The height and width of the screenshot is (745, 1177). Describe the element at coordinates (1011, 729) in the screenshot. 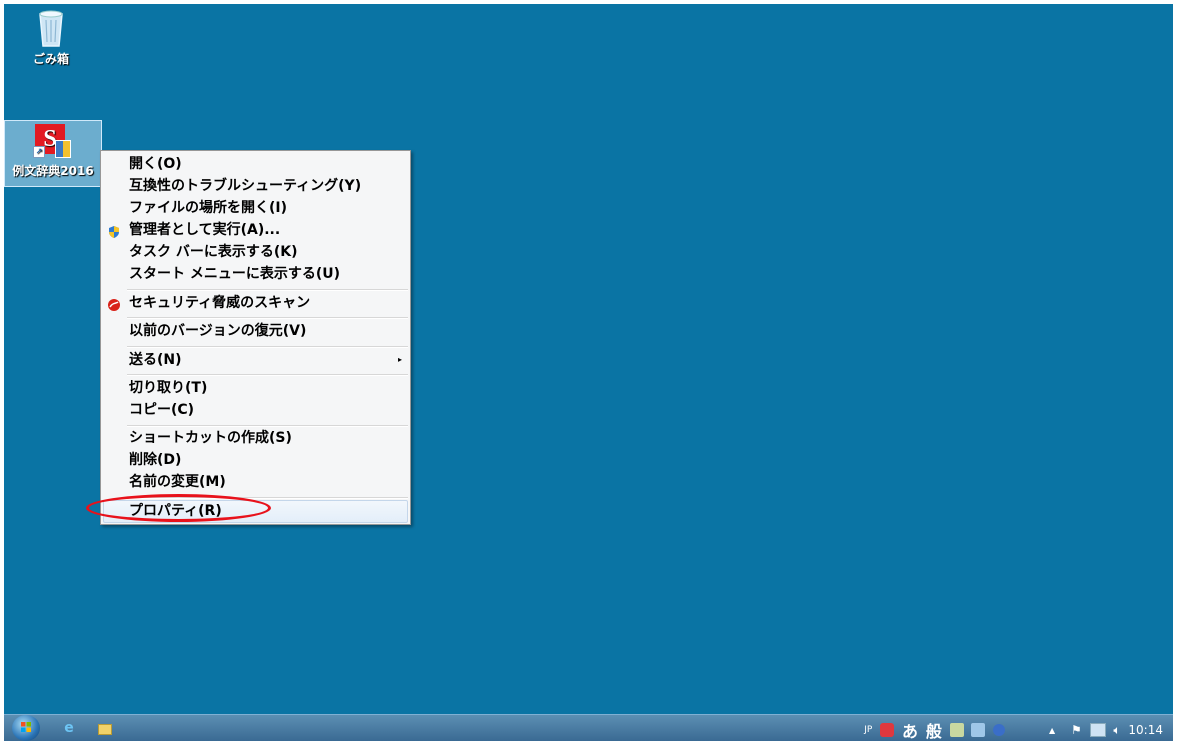

I see `system-tray: JP あ 般 ▲ ⚑ 🔈︎ 10:14` at that location.